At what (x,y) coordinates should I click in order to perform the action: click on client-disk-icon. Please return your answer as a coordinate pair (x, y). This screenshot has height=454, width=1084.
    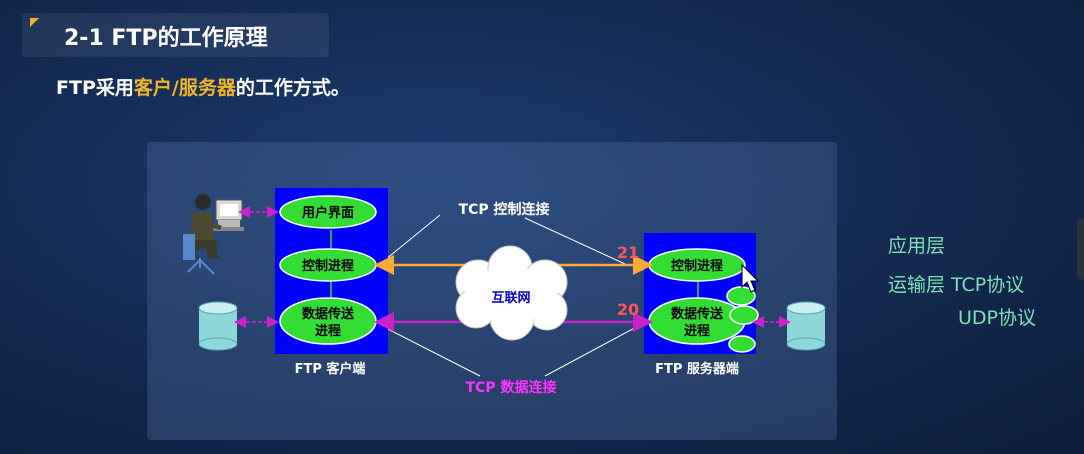
    Looking at the image, I should click on (218, 326).